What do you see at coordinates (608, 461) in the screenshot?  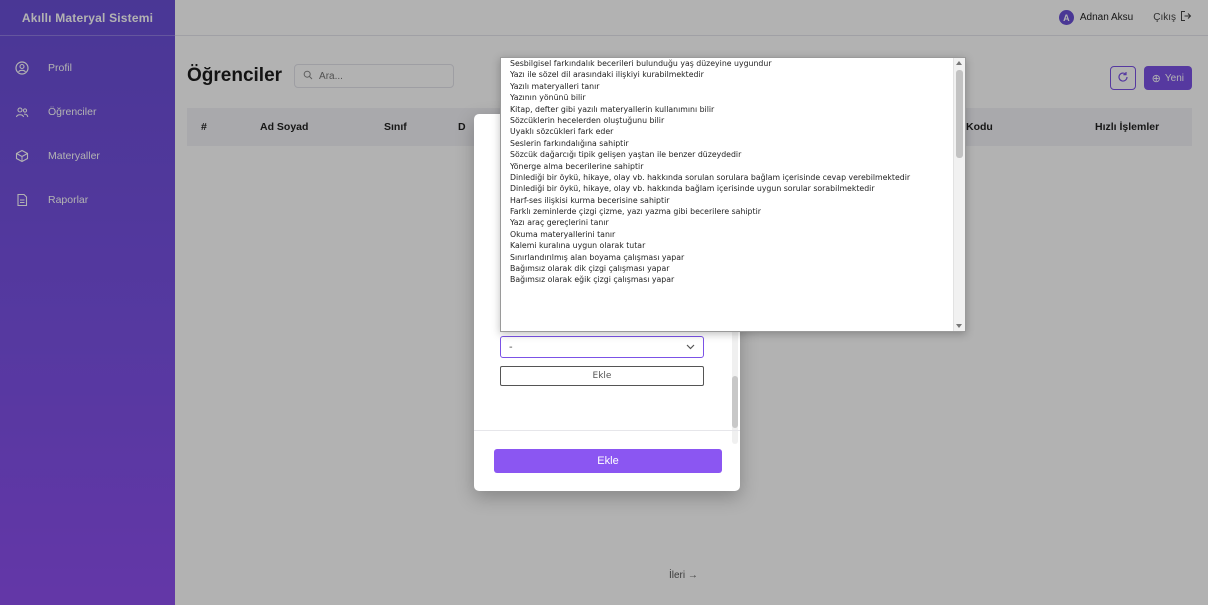 I see `submit-add-button: Ekle` at bounding box center [608, 461].